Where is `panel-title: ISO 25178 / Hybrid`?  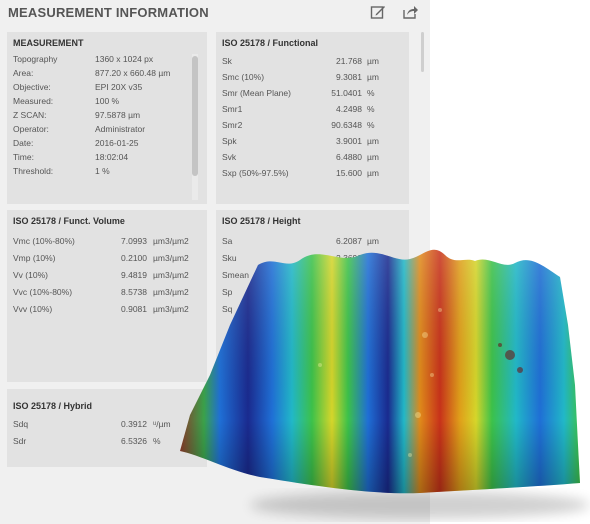
panel-title: ISO 25178 / Hybrid is located at coordinates (53, 406).